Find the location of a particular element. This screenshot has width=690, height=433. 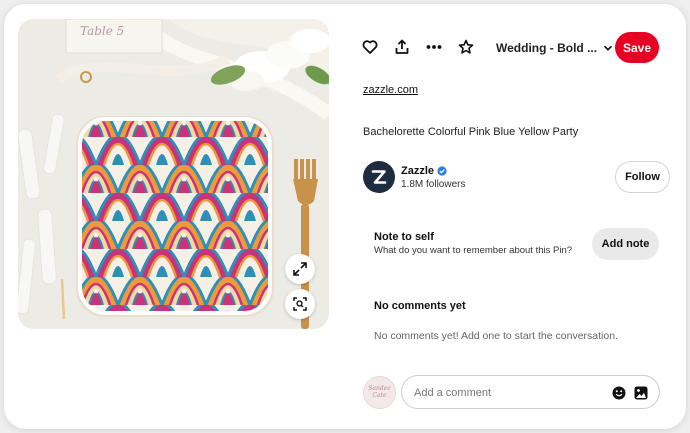

emoji-button is located at coordinates (619, 393).